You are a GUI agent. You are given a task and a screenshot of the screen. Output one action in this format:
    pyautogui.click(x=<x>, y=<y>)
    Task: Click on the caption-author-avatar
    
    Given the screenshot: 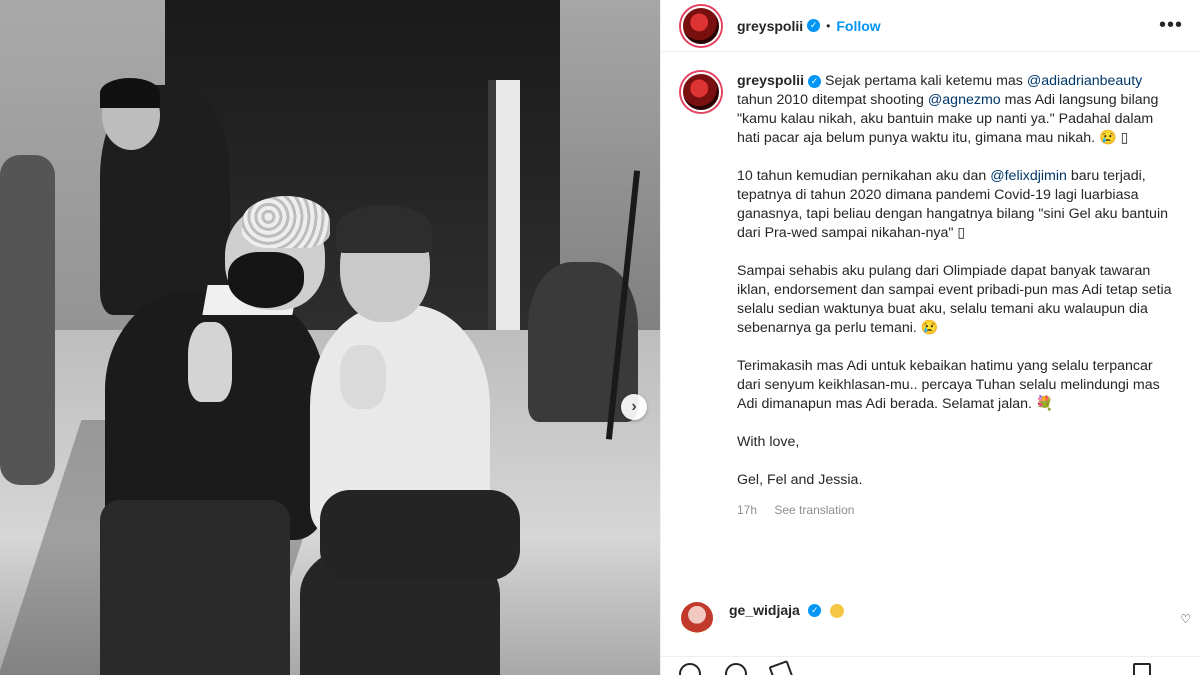 What is the action you would take?
    pyautogui.click(x=701, y=92)
    